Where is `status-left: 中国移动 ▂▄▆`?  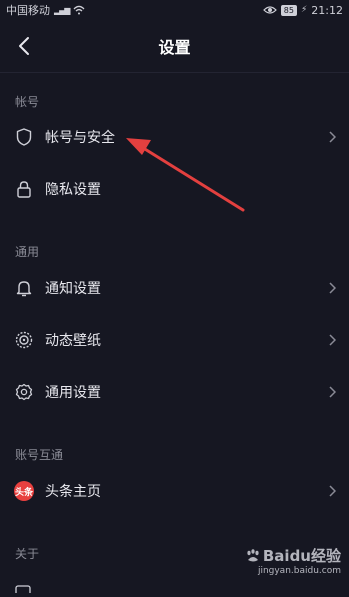
status-left: 中国移动 ▂▄▆ is located at coordinates (45, 10).